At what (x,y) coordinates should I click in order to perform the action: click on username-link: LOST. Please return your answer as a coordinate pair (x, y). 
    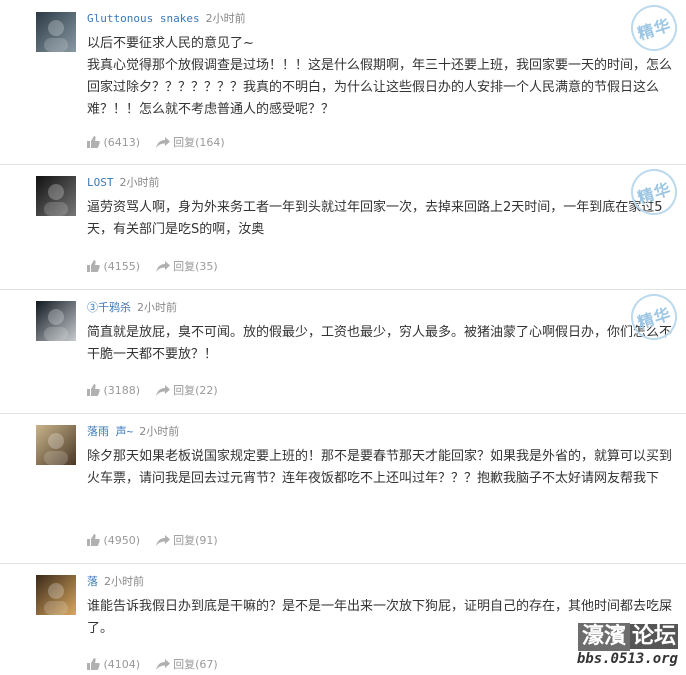
    Looking at the image, I should click on (100, 182).